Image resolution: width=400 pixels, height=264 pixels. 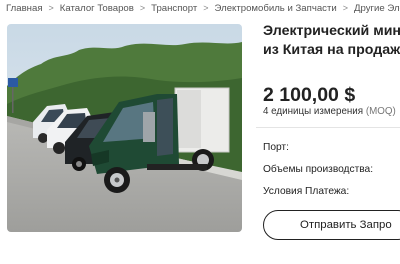 I want to click on moq: 4 единицы измерения (MOQ), so click(x=329, y=111).